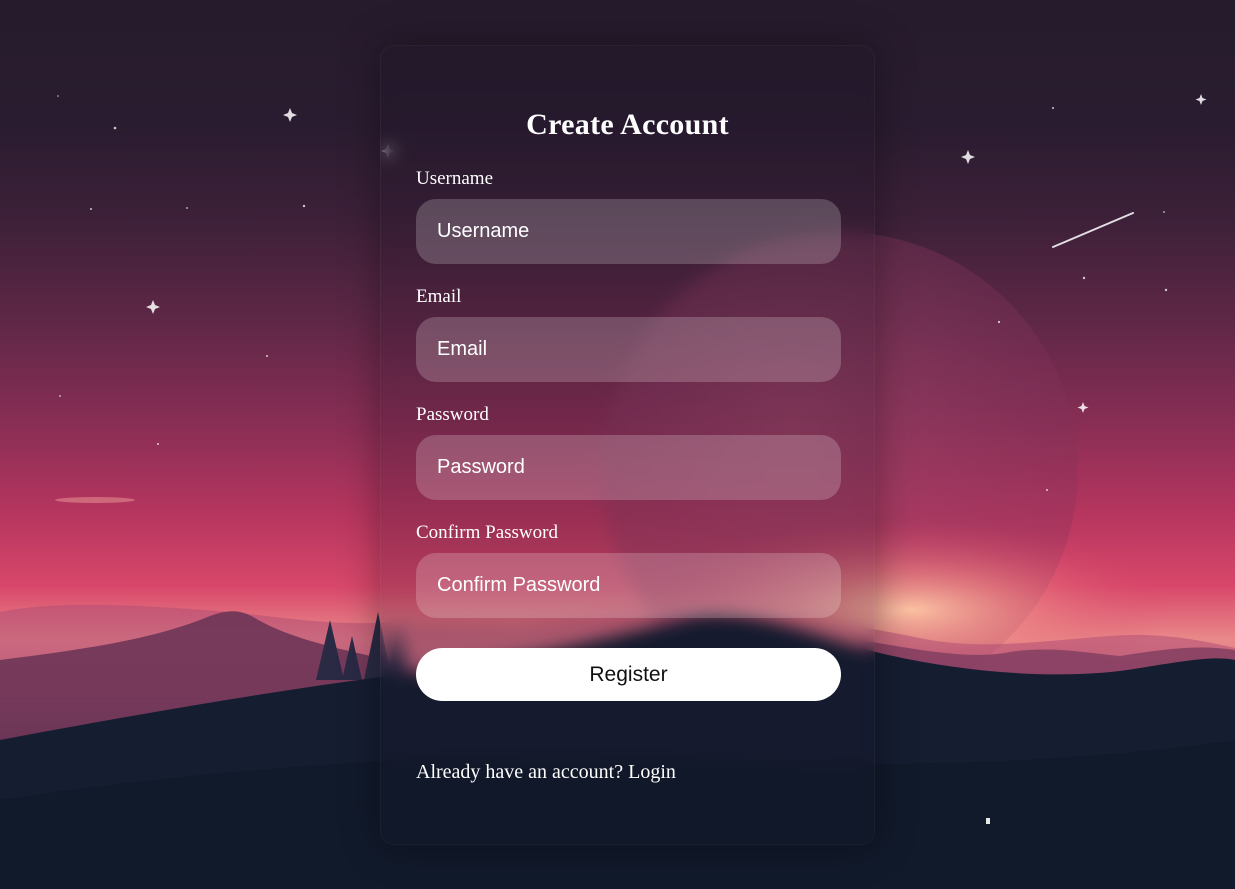  Describe the element at coordinates (627, 124) in the screenshot. I see `page-title: Create Account` at that location.